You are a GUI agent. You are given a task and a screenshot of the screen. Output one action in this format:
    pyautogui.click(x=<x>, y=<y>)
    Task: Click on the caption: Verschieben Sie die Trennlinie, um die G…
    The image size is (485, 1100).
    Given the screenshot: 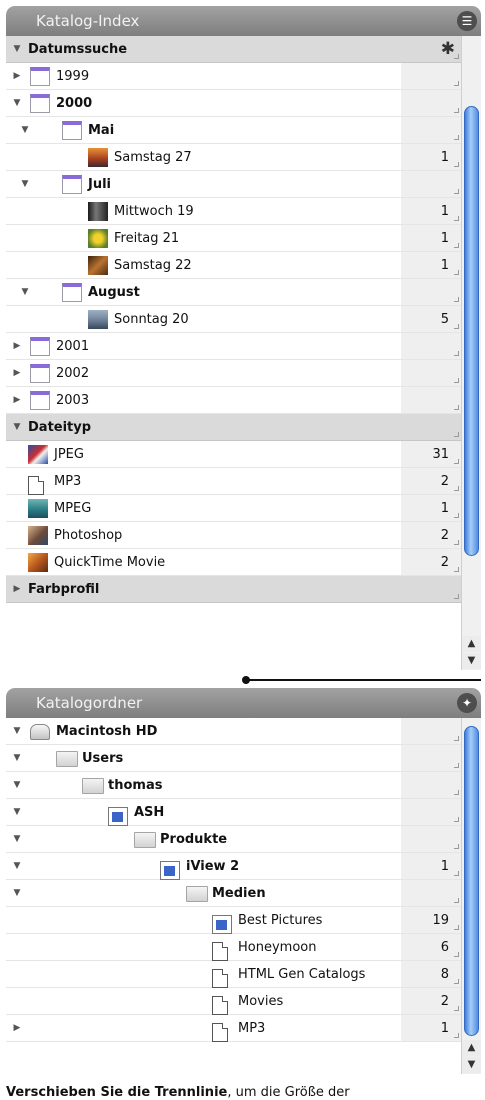 What is the action you would take?
    pyautogui.click(x=178, y=1092)
    